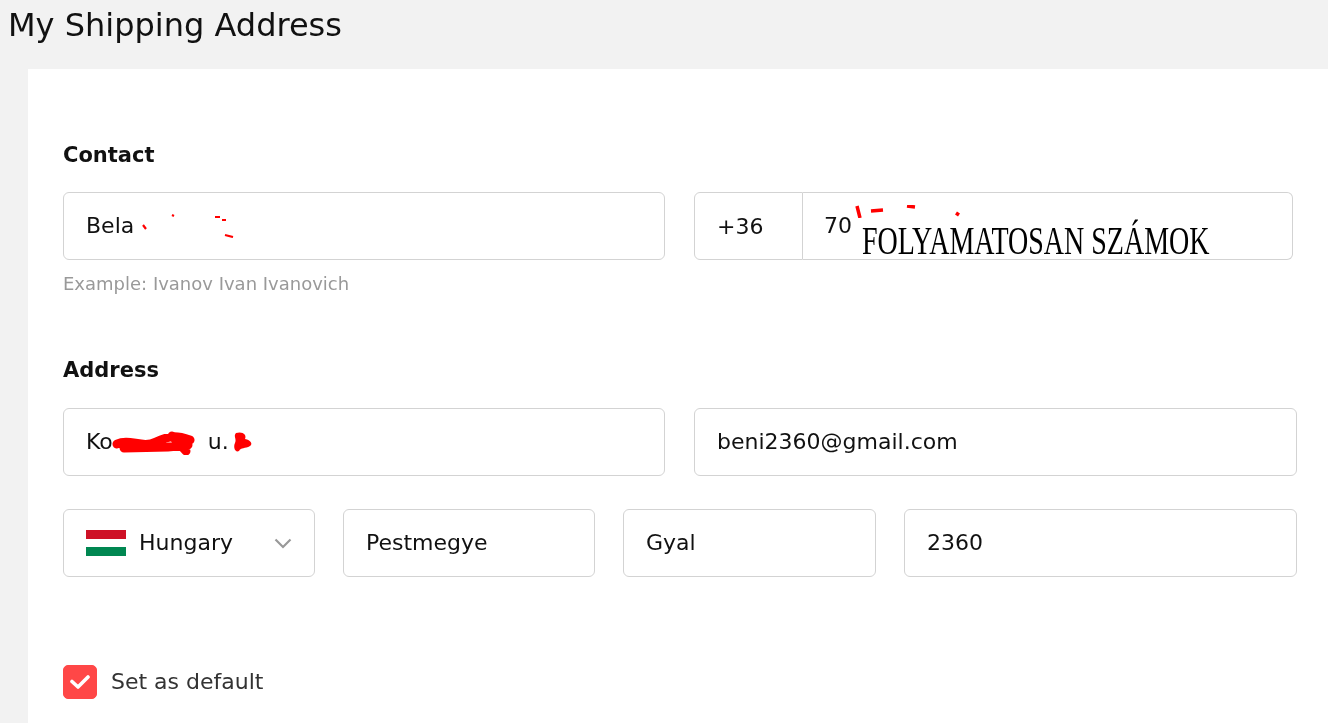 This screenshot has width=1328, height=723. Describe the element at coordinates (364, 226) in the screenshot. I see `name-field: Bela` at that location.